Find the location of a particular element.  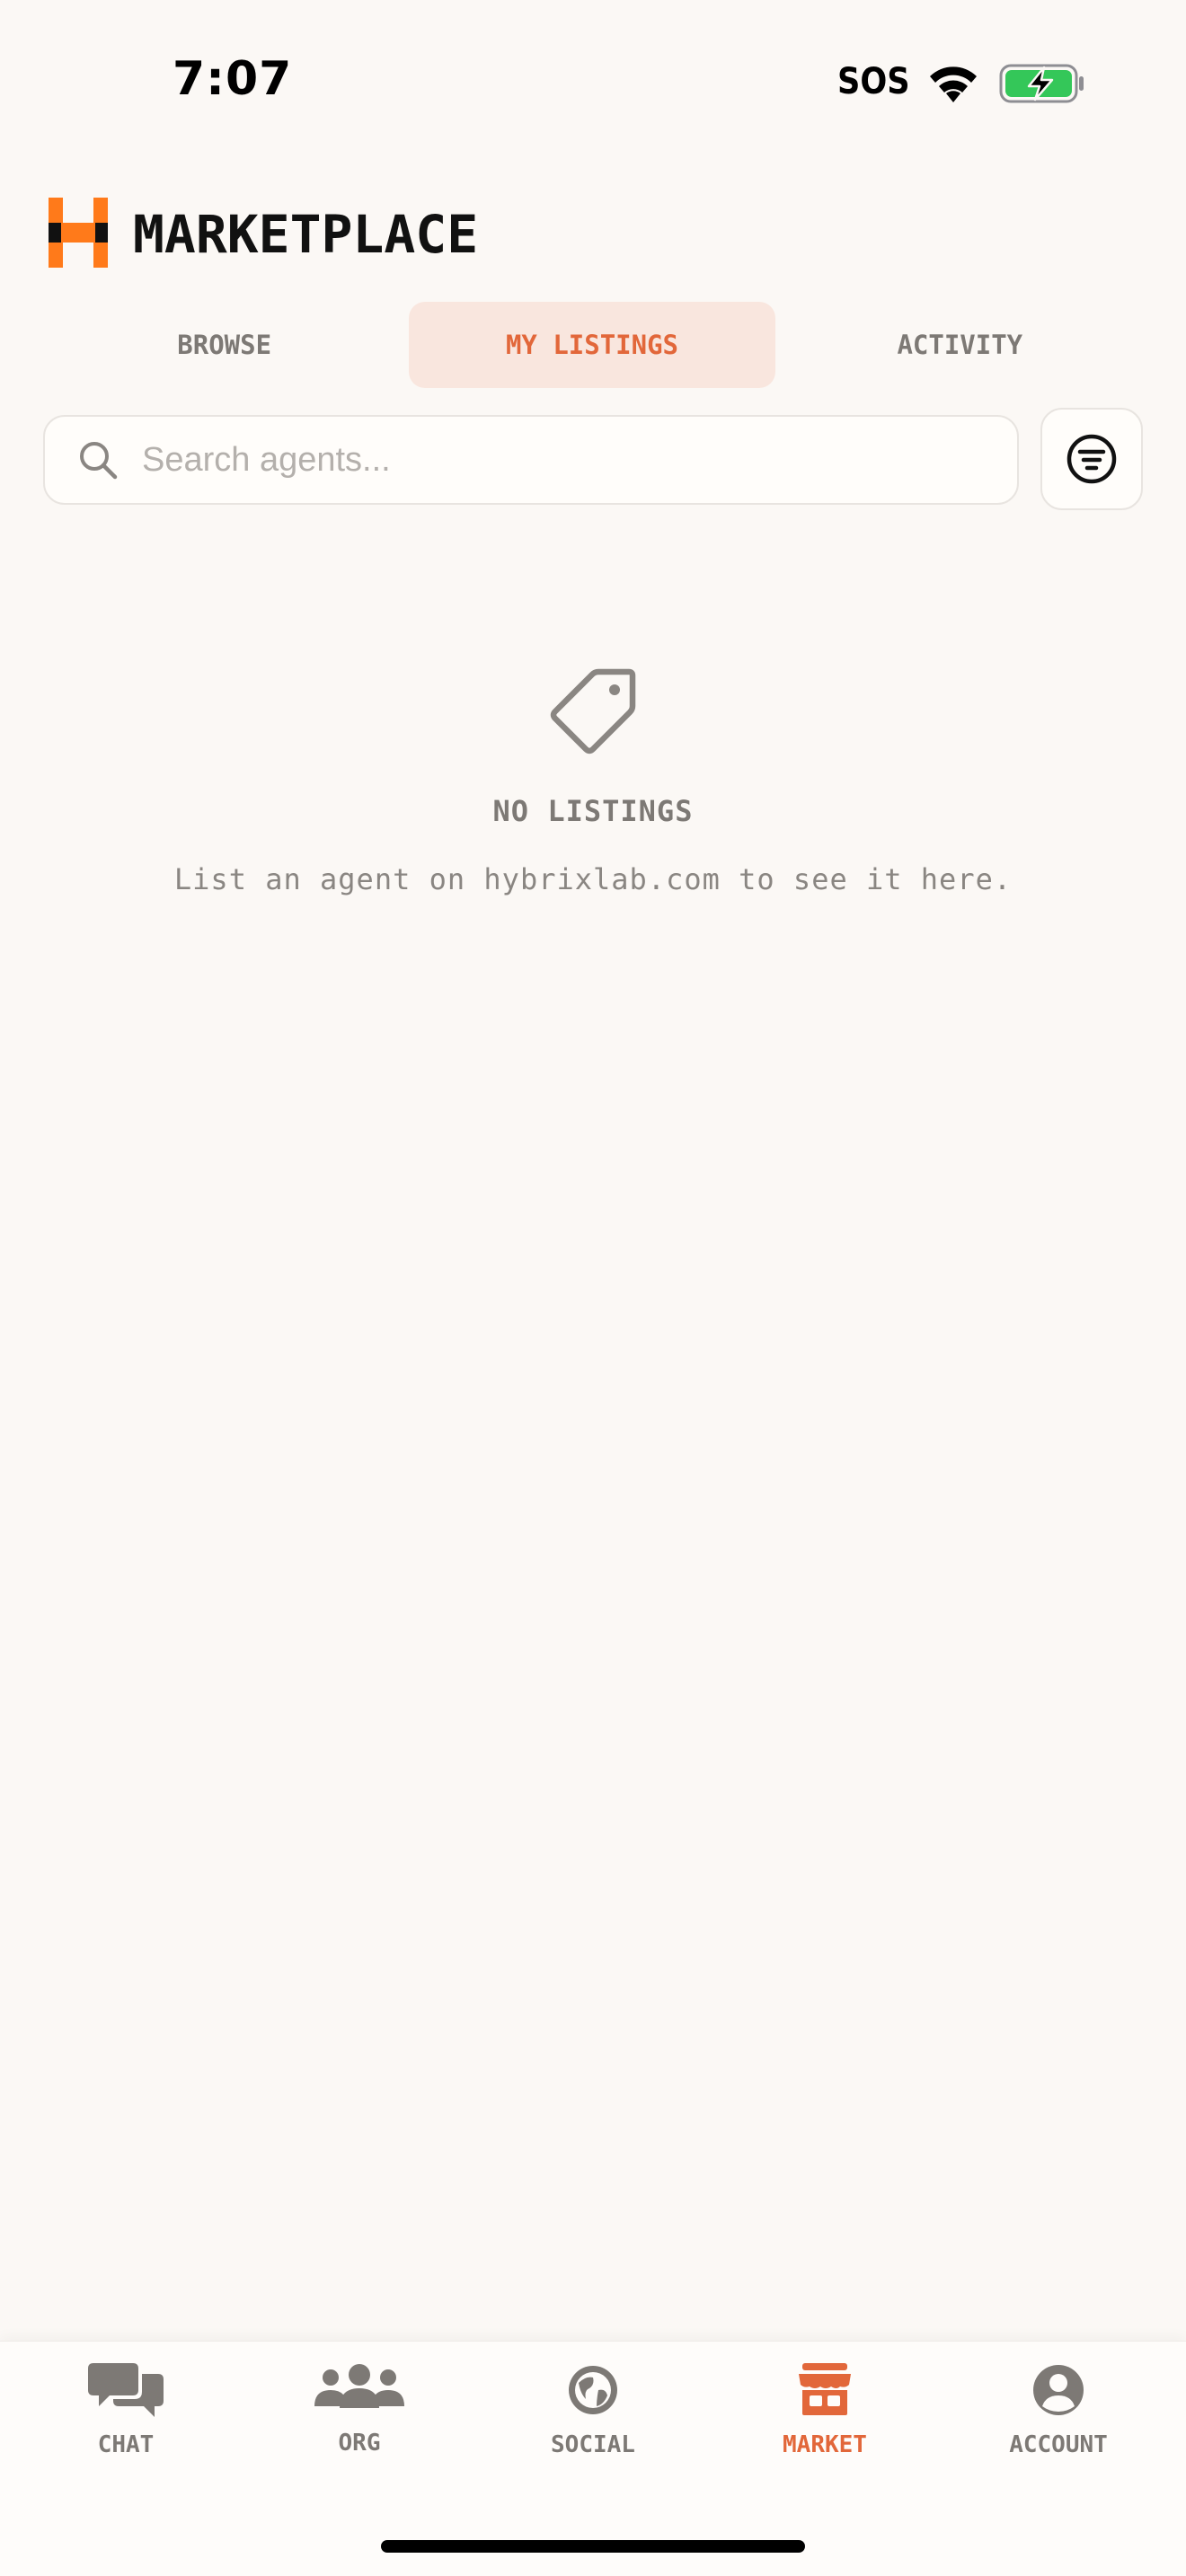

hybrix-logo is located at coordinates (78, 233).